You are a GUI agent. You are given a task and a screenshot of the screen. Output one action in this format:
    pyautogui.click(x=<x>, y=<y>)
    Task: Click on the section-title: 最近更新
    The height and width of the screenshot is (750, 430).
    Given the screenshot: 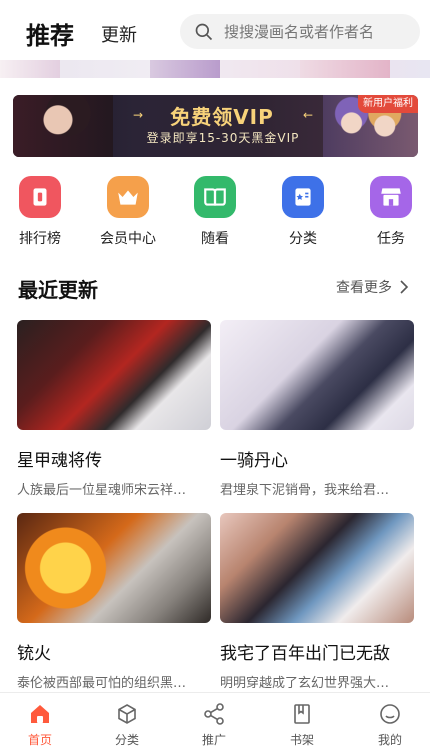 What is the action you would take?
    pyautogui.click(x=58, y=290)
    